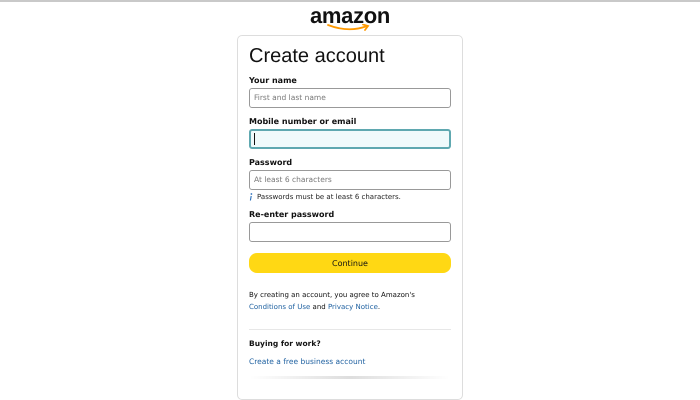  Describe the element at coordinates (317, 56) in the screenshot. I see `page-title: Create account` at that location.